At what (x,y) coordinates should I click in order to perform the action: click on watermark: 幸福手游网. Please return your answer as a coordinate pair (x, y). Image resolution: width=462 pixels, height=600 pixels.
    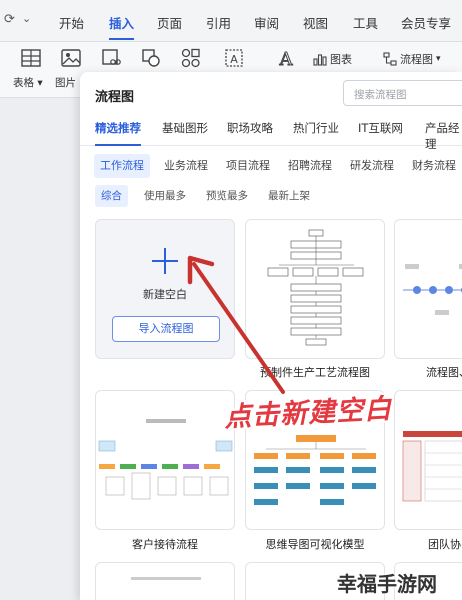
    Looking at the image, I should click on (387, 584).